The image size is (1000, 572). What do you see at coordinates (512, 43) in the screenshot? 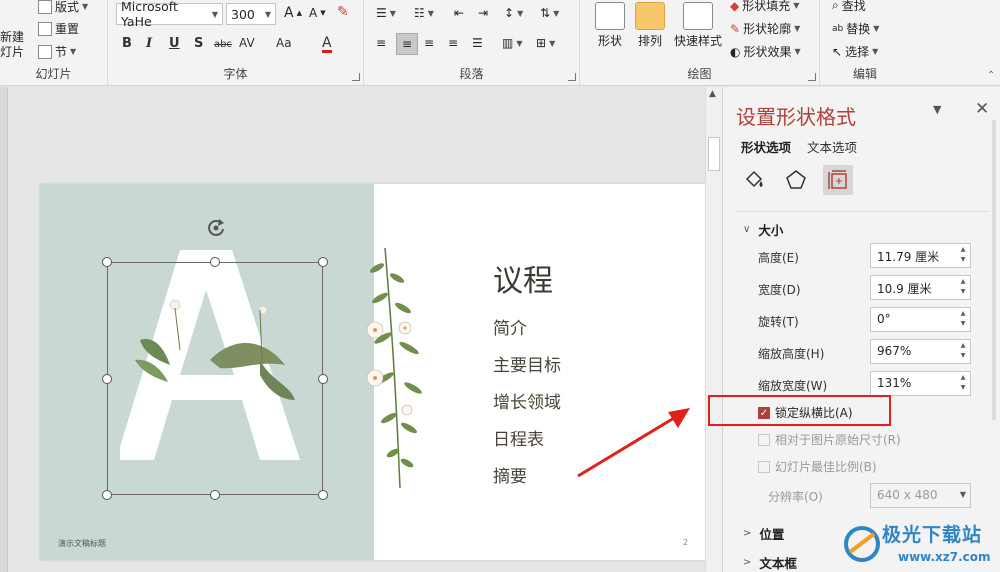
I see `columns-icon: ▥ ▼` at bounding box center [512, 43].